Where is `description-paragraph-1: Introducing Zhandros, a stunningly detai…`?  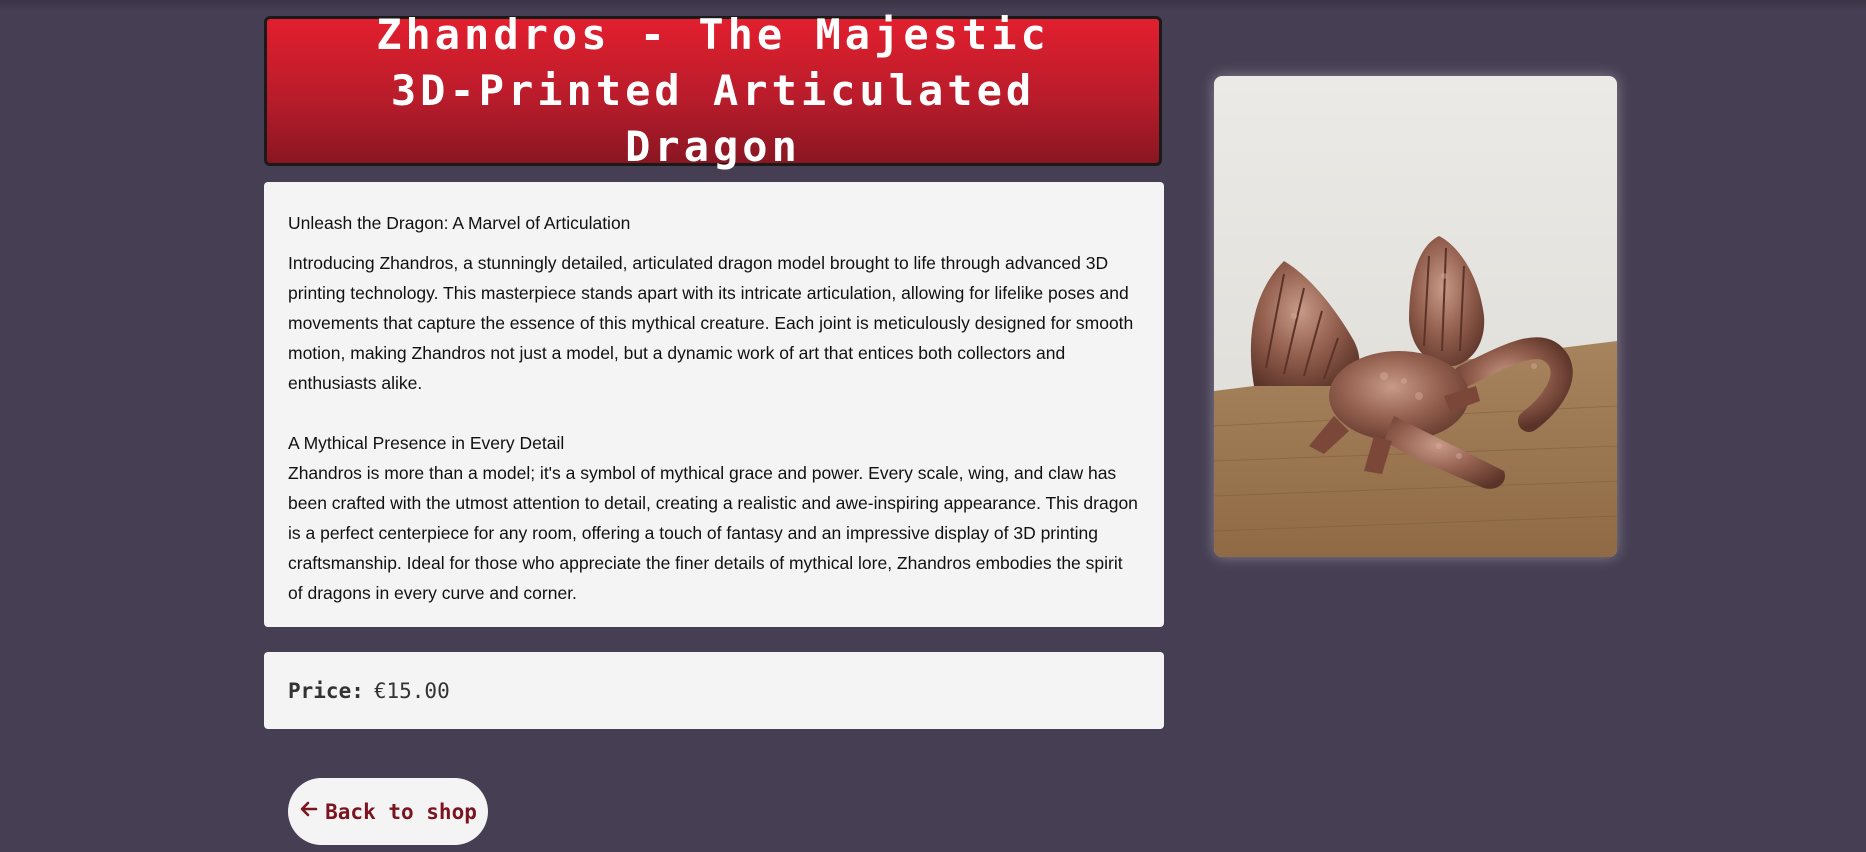 description-paragraph-1: Introducing Zhandros, a stunningly detai… is located at coordinates (711, 323).